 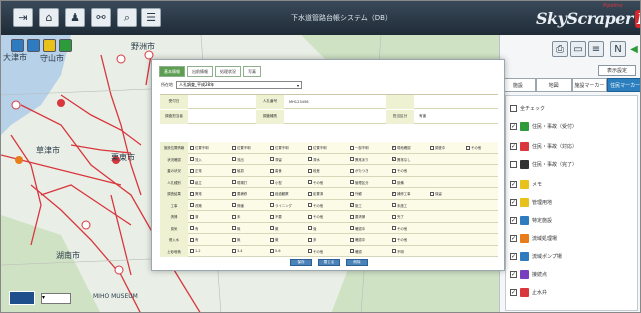 I want to click on checkbox-option: 未施工, so click(x=399, y=205).